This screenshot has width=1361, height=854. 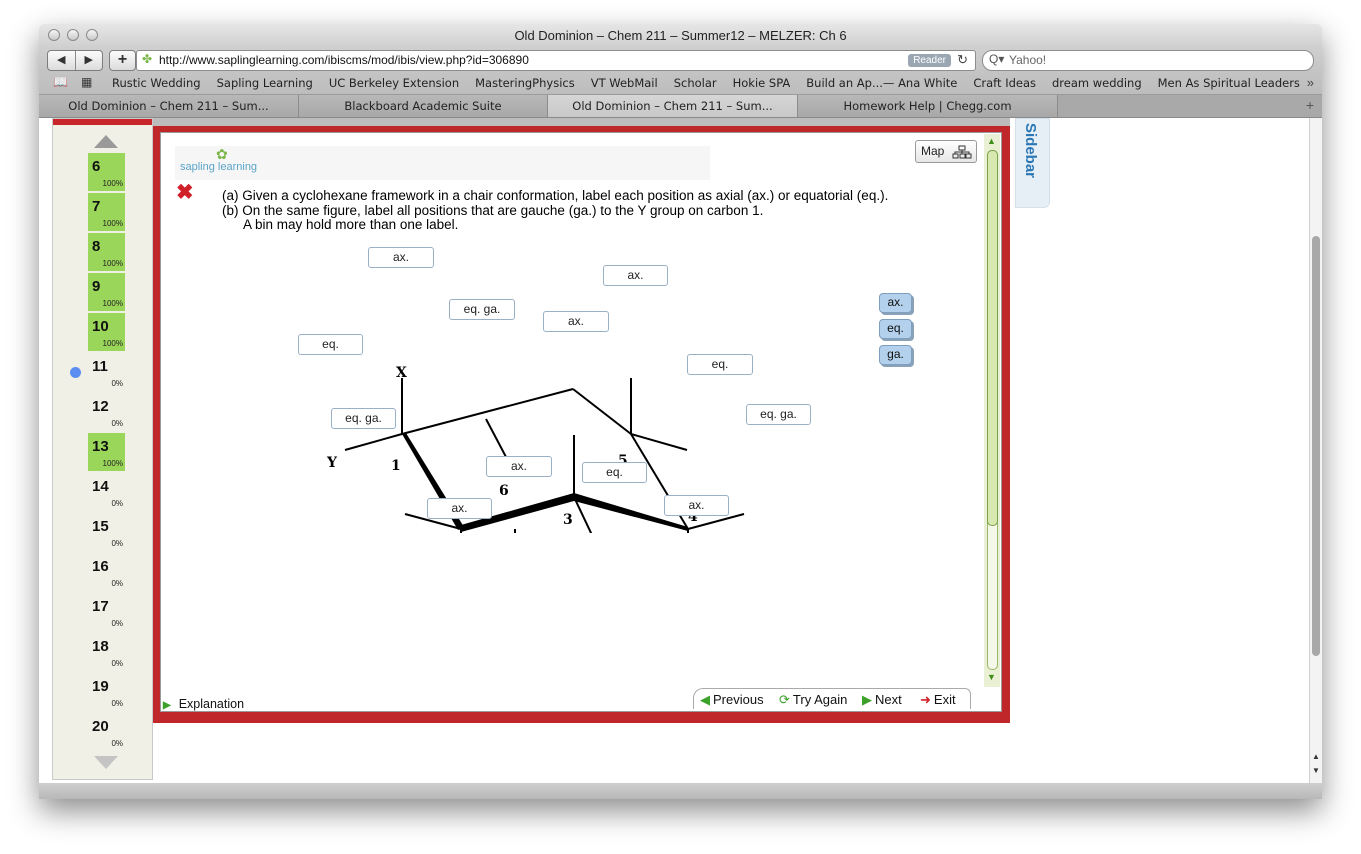 What do you see at coordinates (813, 700) in the screenshot?
I see `try-again-button: ⟳ Try Again` at bounding box center [813, 700].